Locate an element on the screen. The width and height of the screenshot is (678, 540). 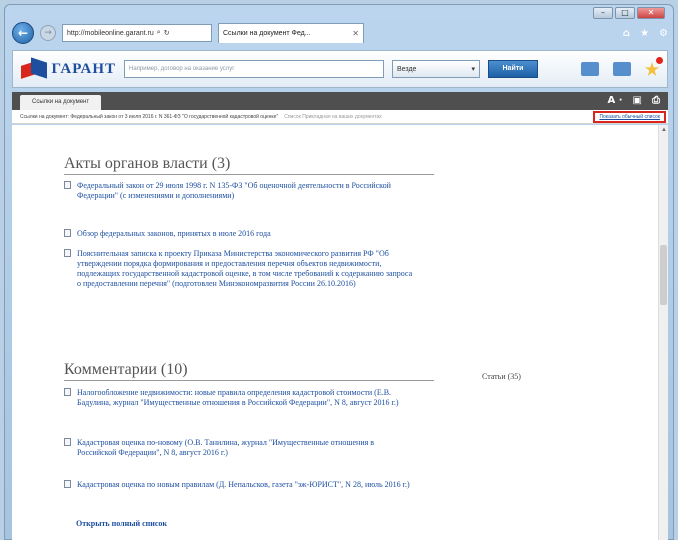
garant-logo: ГАРАНТ is located at coordinates (68, 68).